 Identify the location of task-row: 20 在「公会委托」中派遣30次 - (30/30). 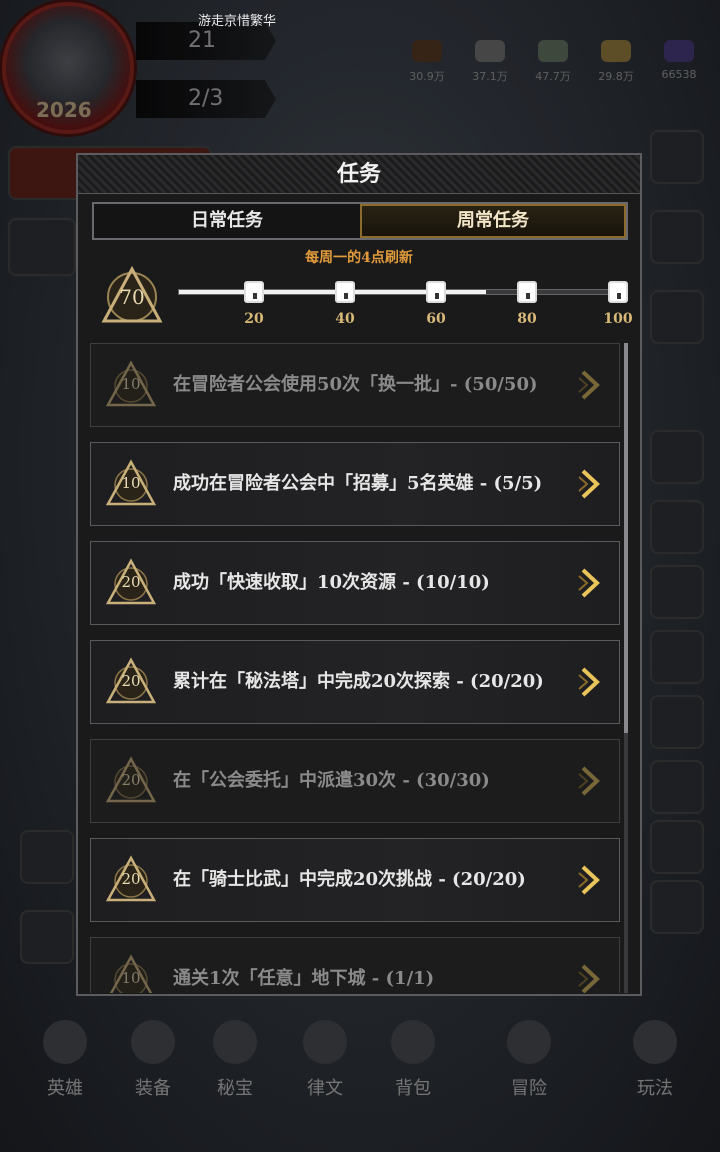
(355, 781).